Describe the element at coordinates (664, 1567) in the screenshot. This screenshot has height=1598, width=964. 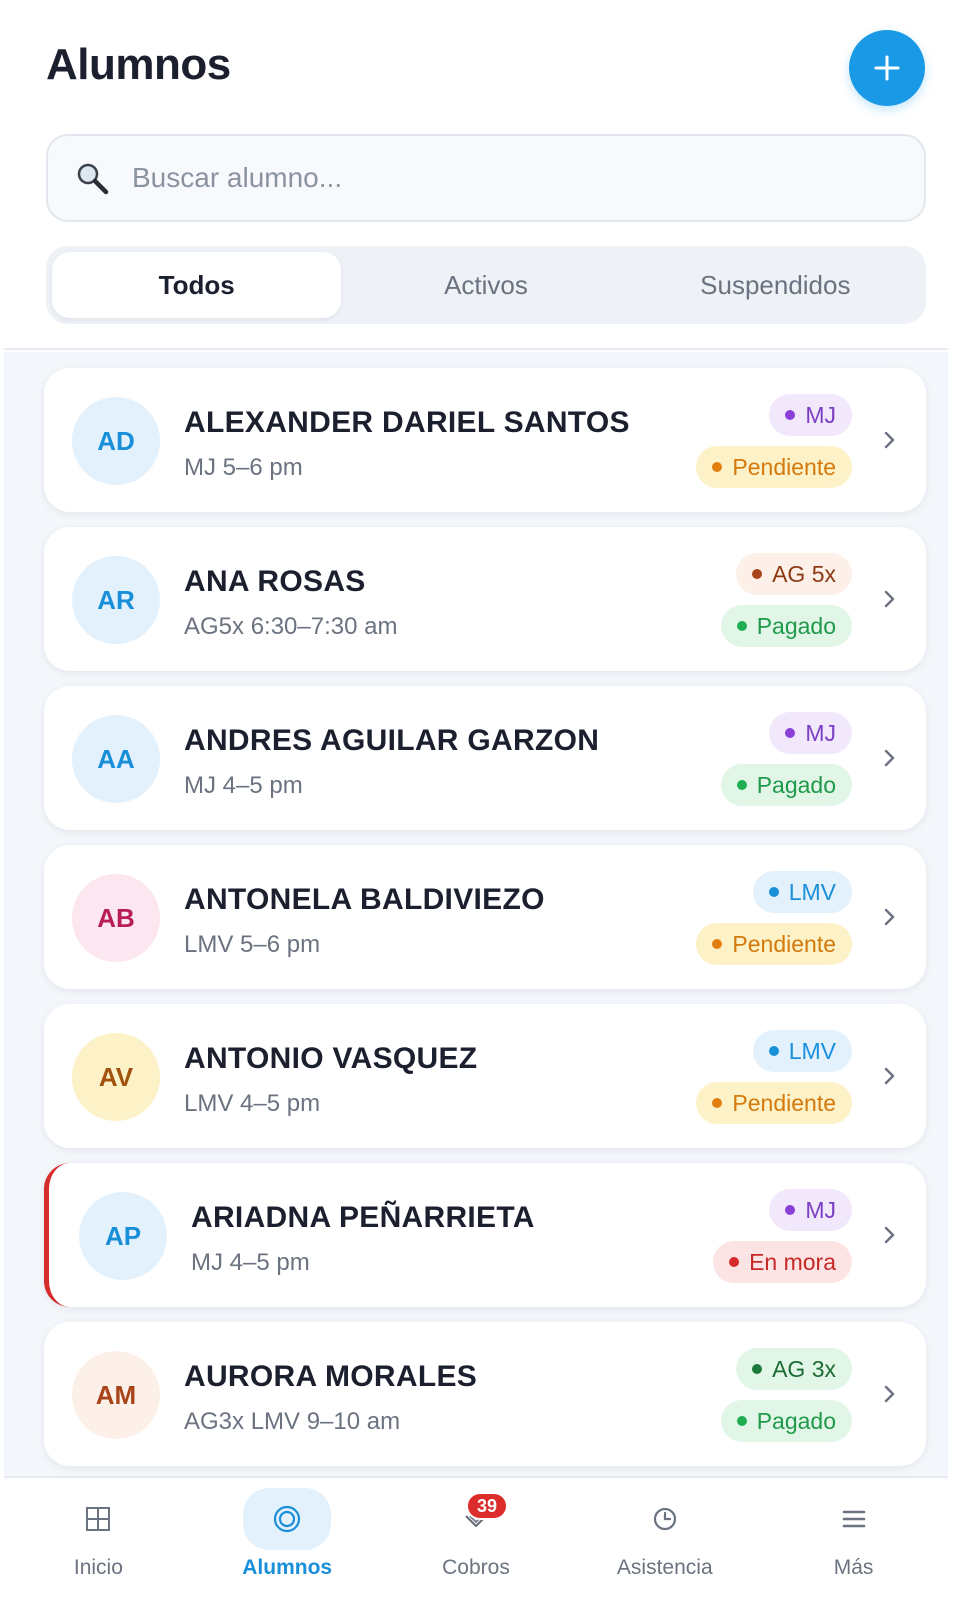
I see `nav-label: Asistencia` at that location.